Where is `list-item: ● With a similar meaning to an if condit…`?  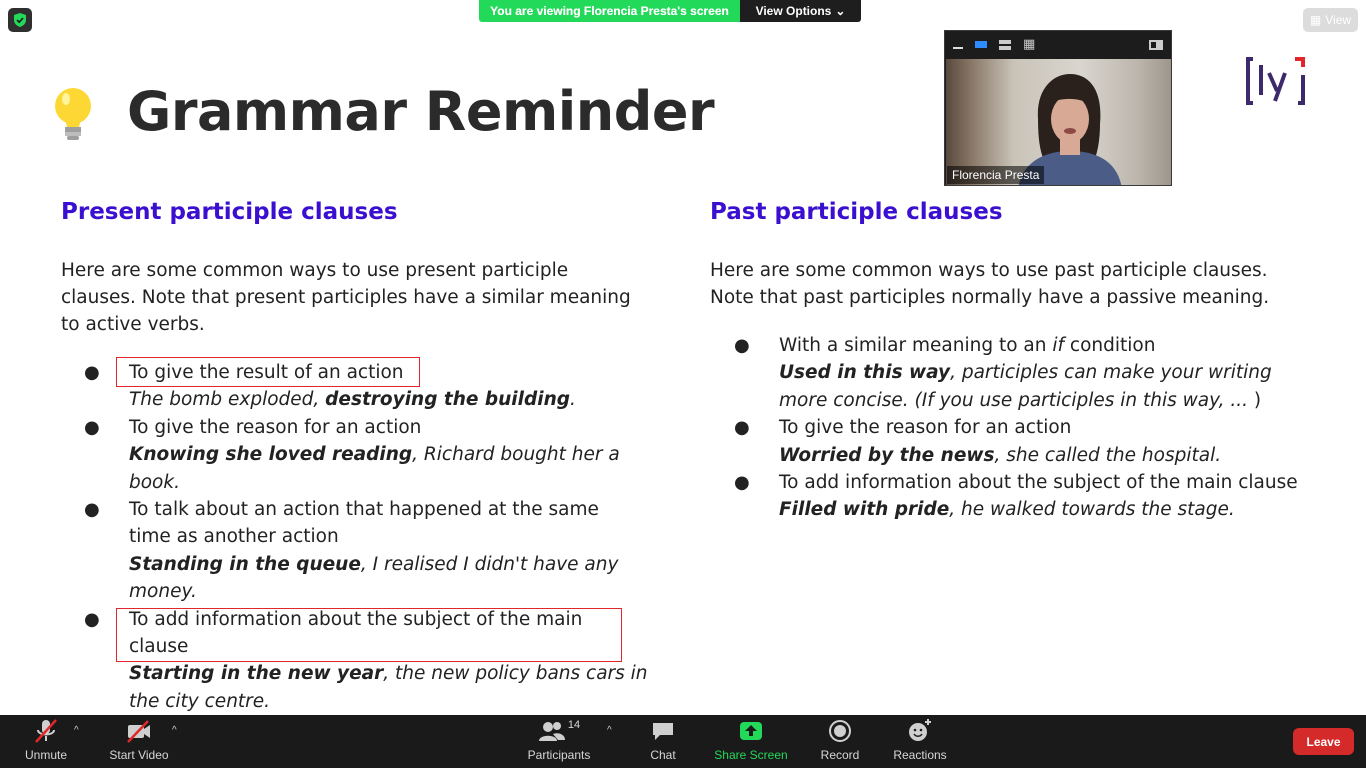
list-item: ● With a similar meaning to an if condit… is located at coordinates (1041, 373).